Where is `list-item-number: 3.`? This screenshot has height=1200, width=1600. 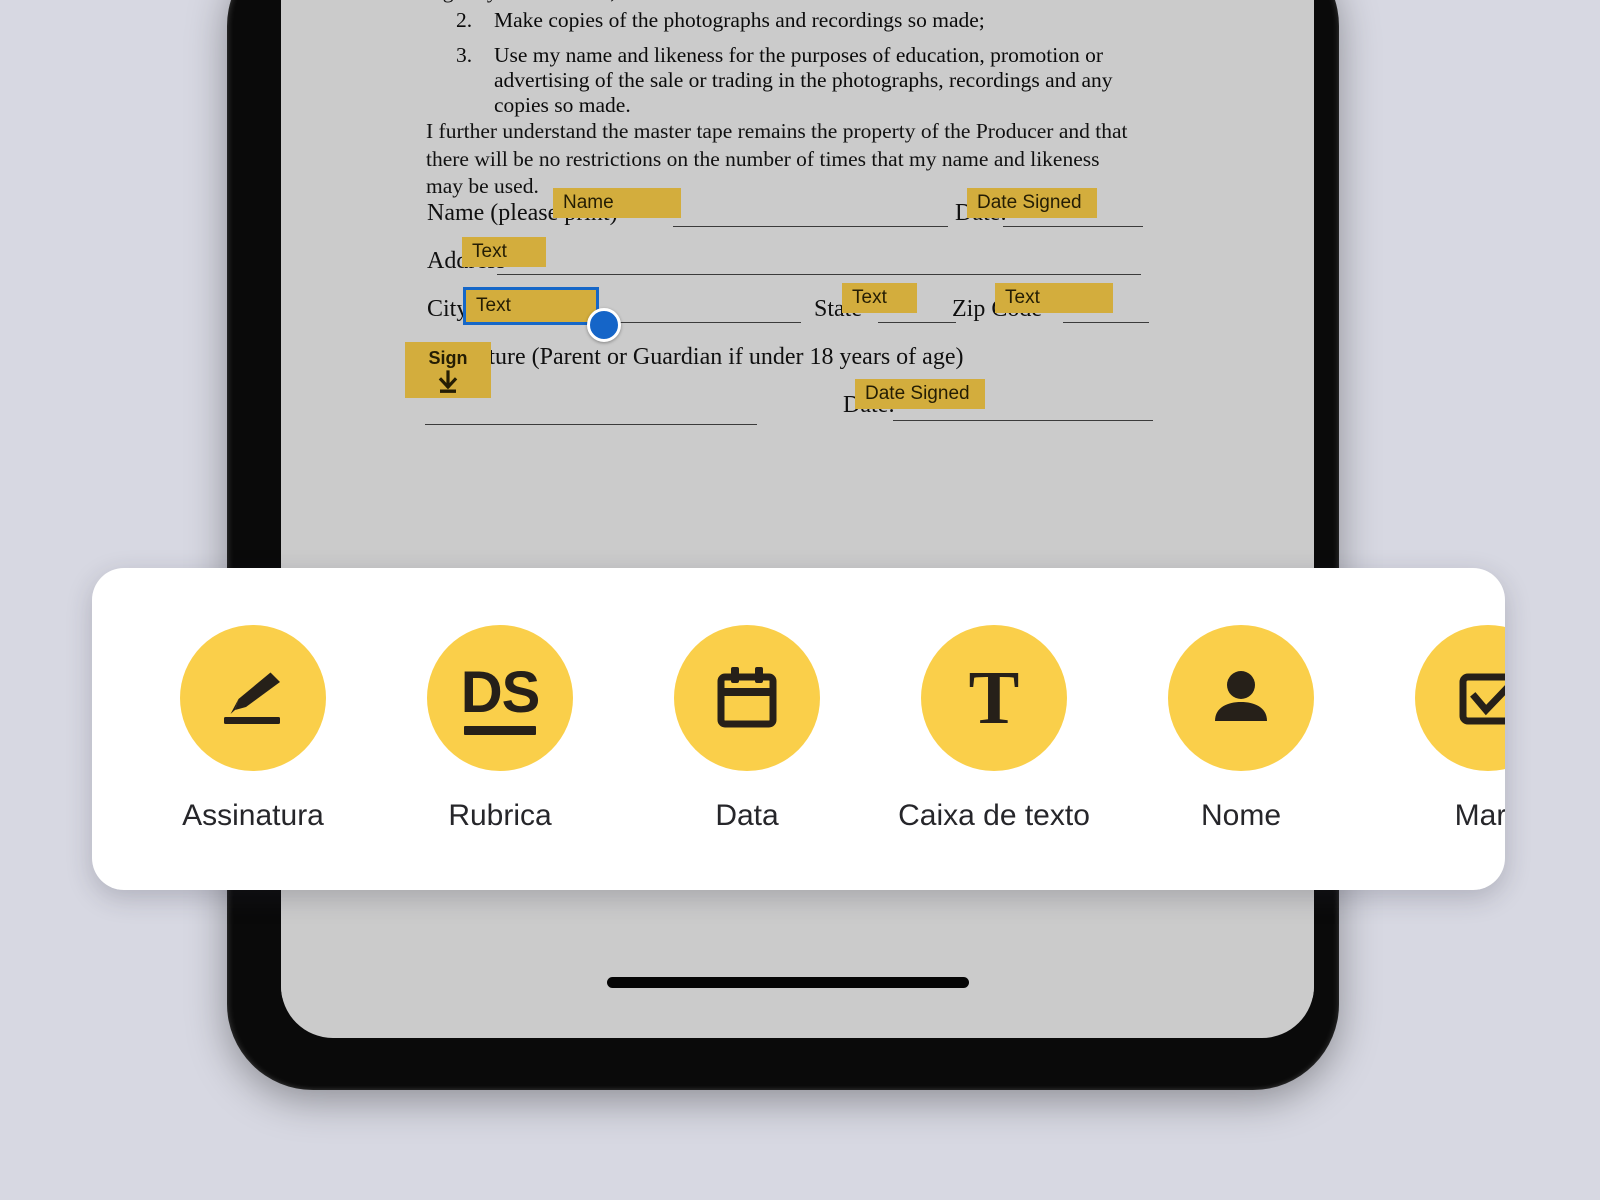
list-item-number: 3. is located at coordinates (464, 55).